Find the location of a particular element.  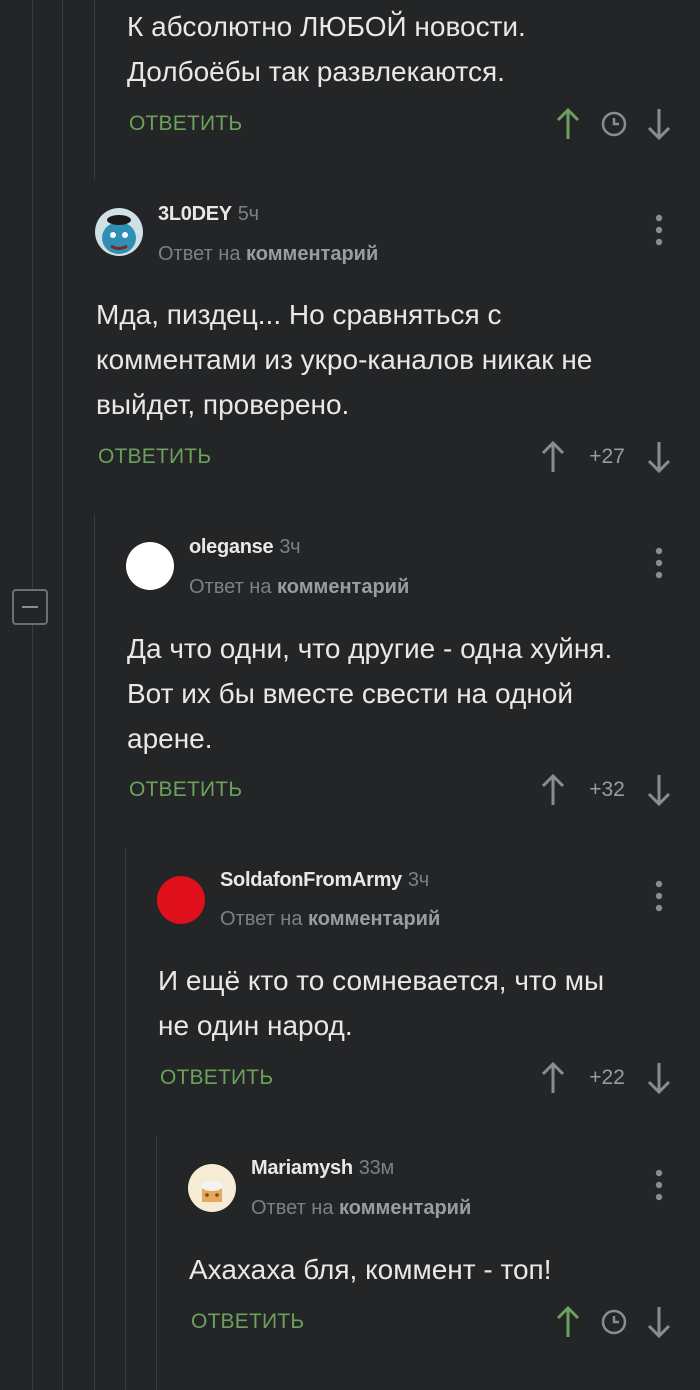

comment-rating: +22 is located at coordinates (607, 1077).